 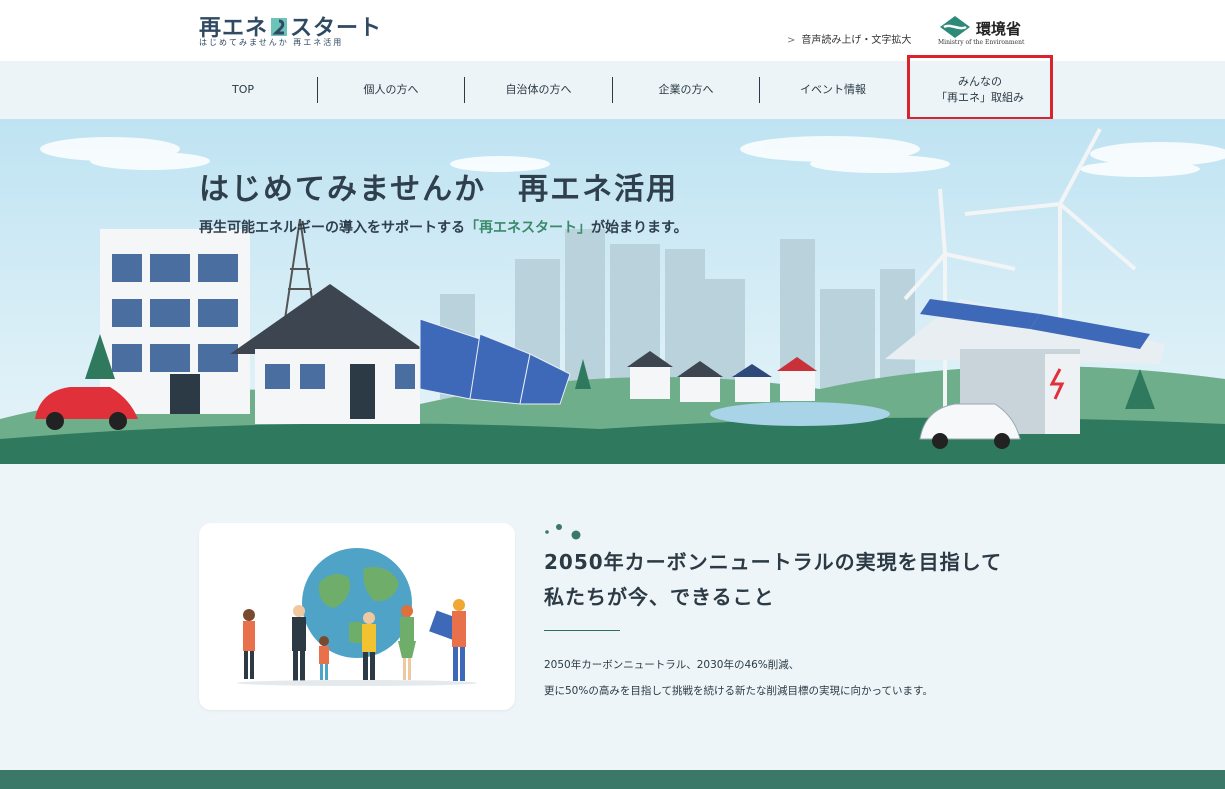 What do you see at coordinates (528, 228) in the screenshot?
I see `hero-subtitle-highlight: 「再エネスタート」` at bounding box center [528, 228].